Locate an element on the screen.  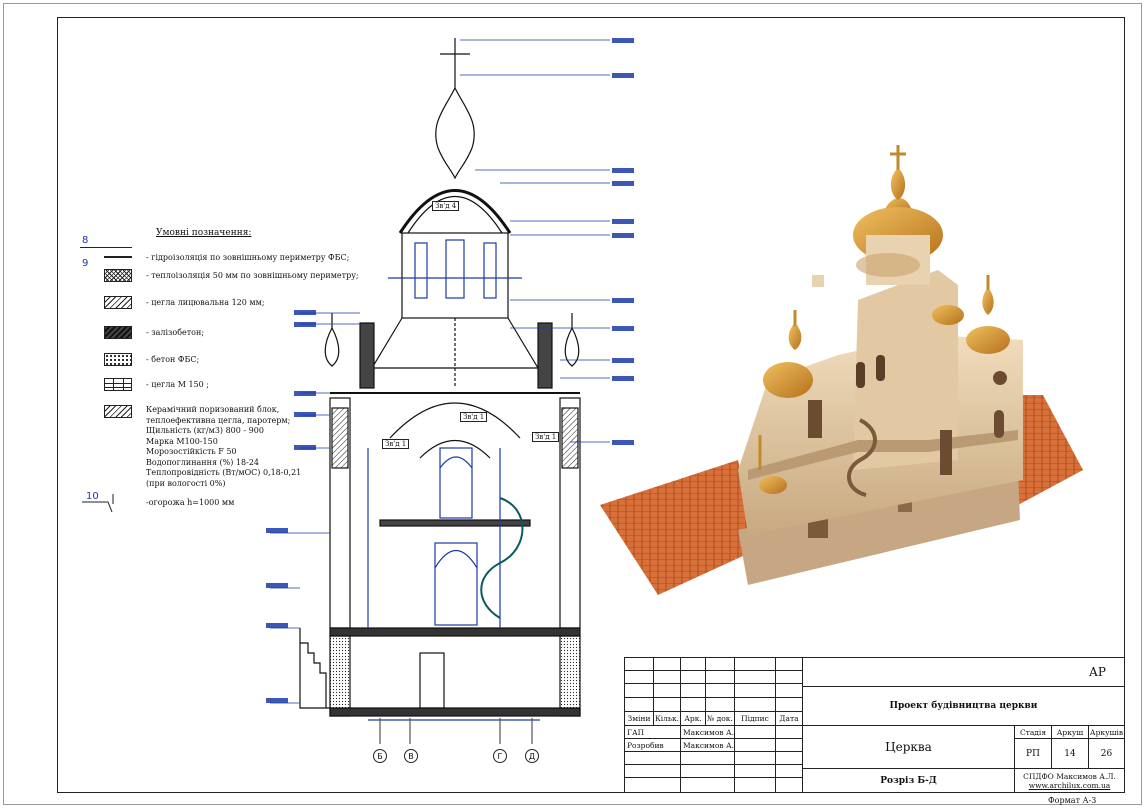
tb-col-header: № док. is located at coordinates (720, 718).